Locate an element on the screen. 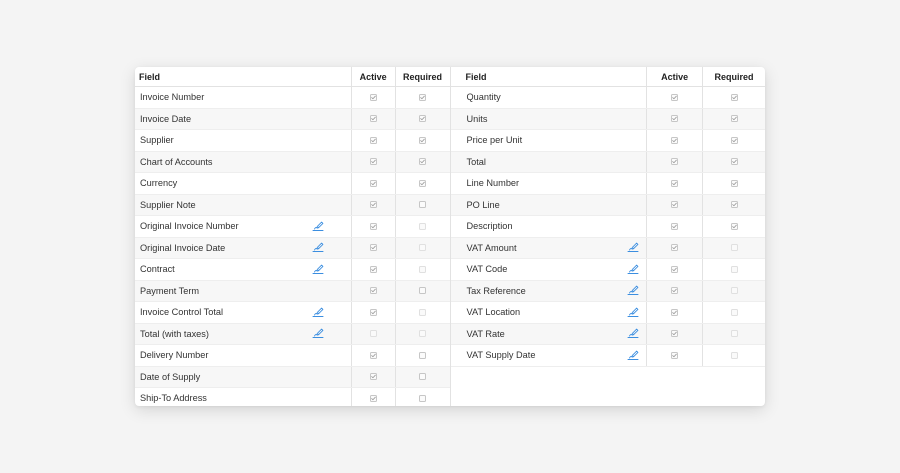  field-label: Original Invoice Number is located at coordinates (189, 226).